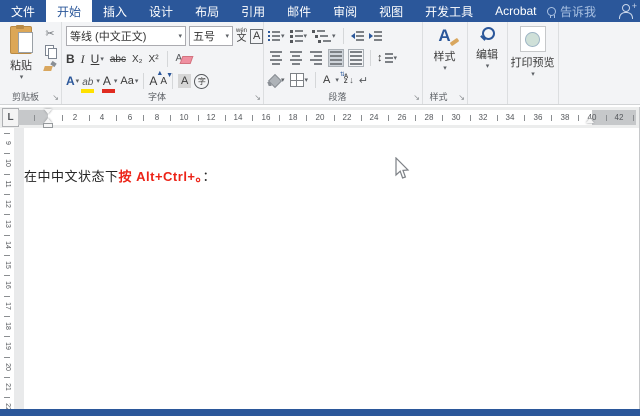  I want to click on ruler-number-22: 22, so click(347, 117).